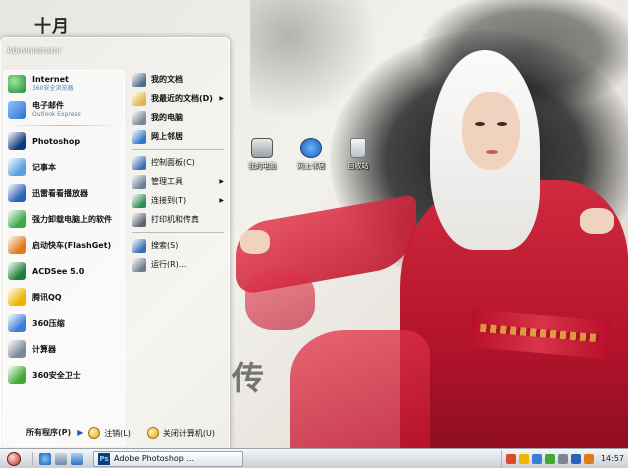 This screenshot has height=468, width=628. I want to click on desktop-icon-recycle-bin: 回收站, so click(358, 154).